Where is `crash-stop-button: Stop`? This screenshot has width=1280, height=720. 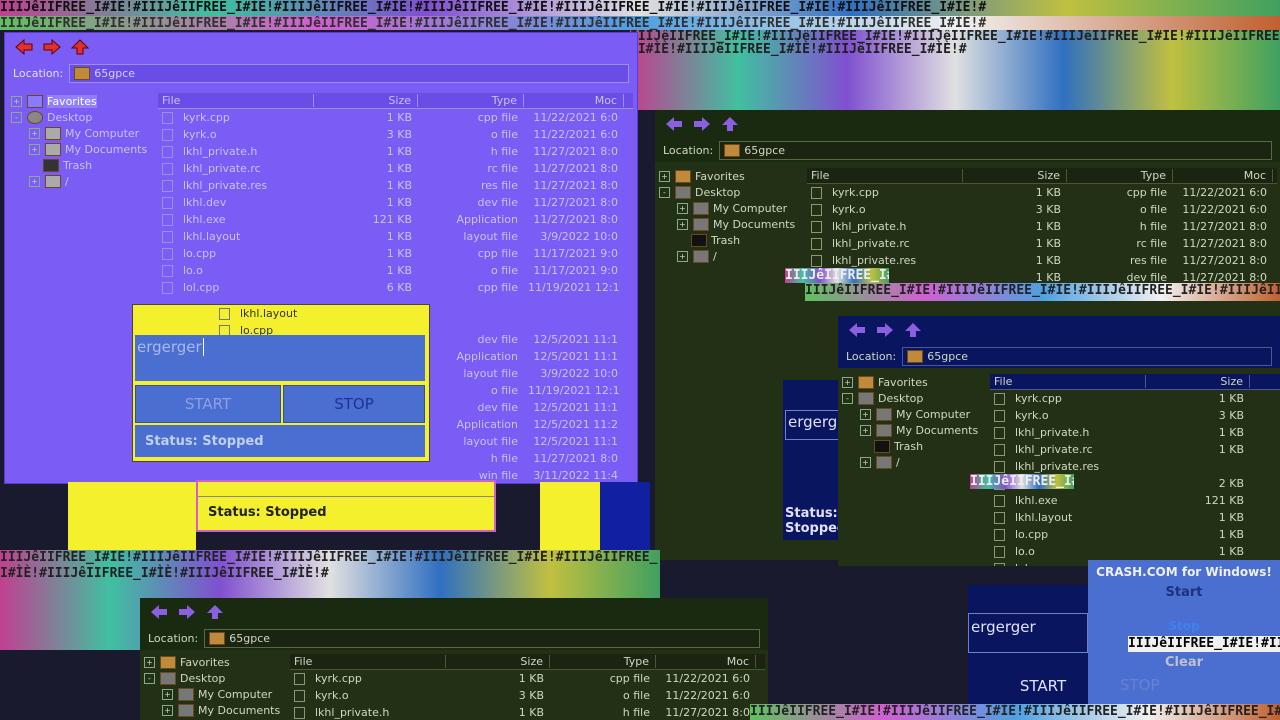 crash-stop-button: Stop is located at coordinates (1184, 626).